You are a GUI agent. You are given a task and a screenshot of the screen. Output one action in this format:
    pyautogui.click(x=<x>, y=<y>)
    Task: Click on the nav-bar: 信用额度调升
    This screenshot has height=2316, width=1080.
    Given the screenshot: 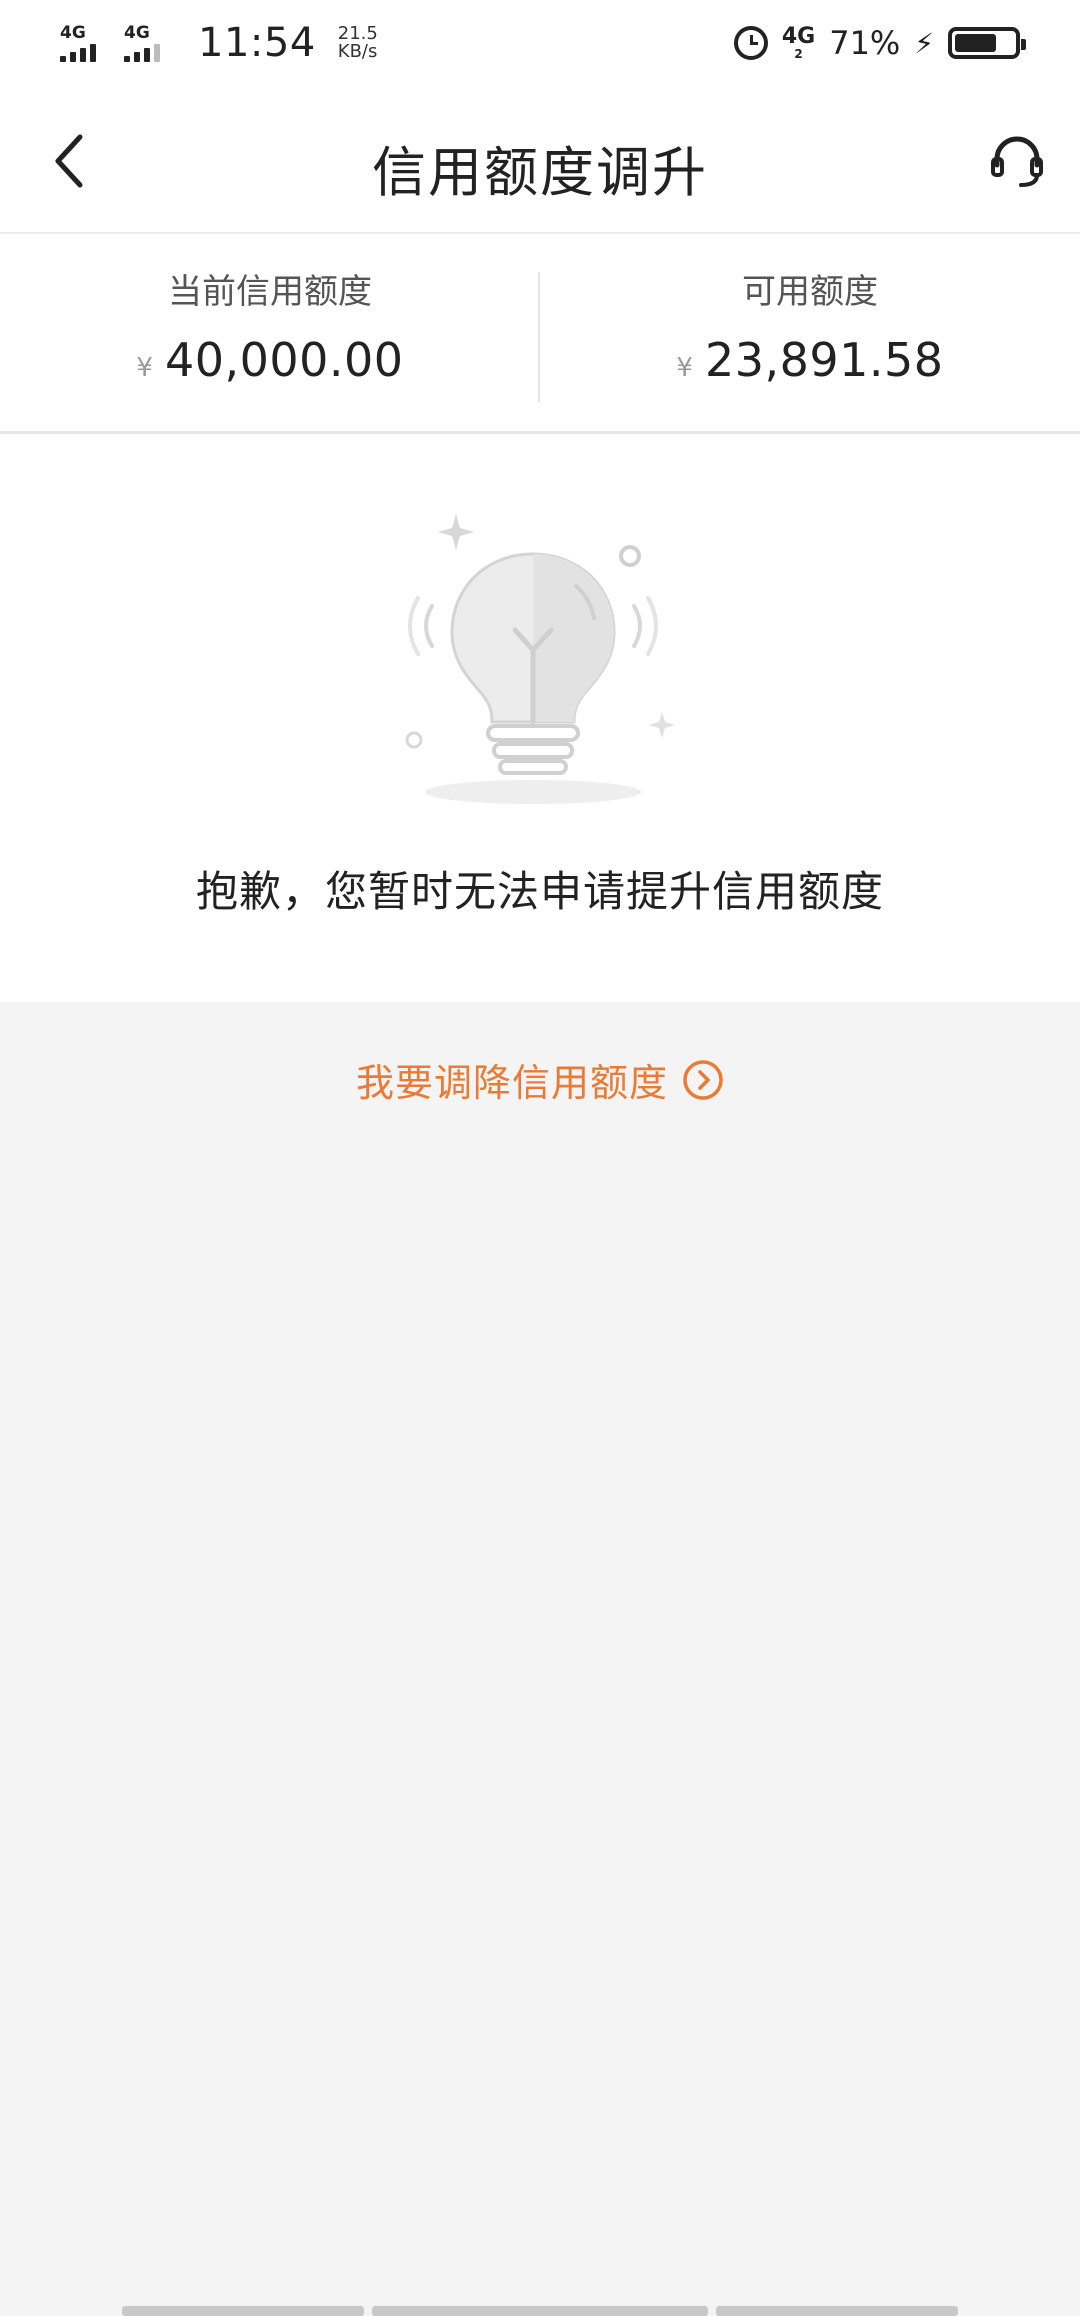 What is the action you would take?
    pyautogui.click(x=540, y=160)
    